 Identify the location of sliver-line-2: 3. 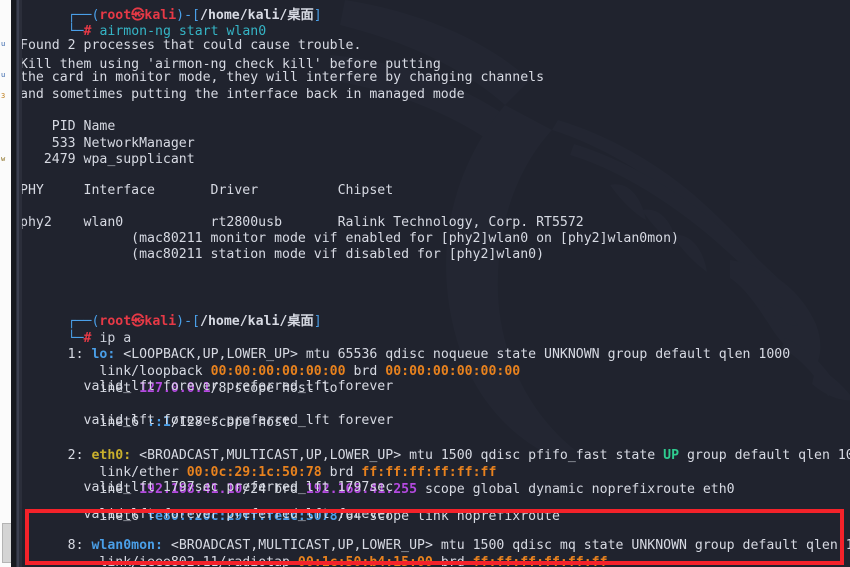
(3, 96).